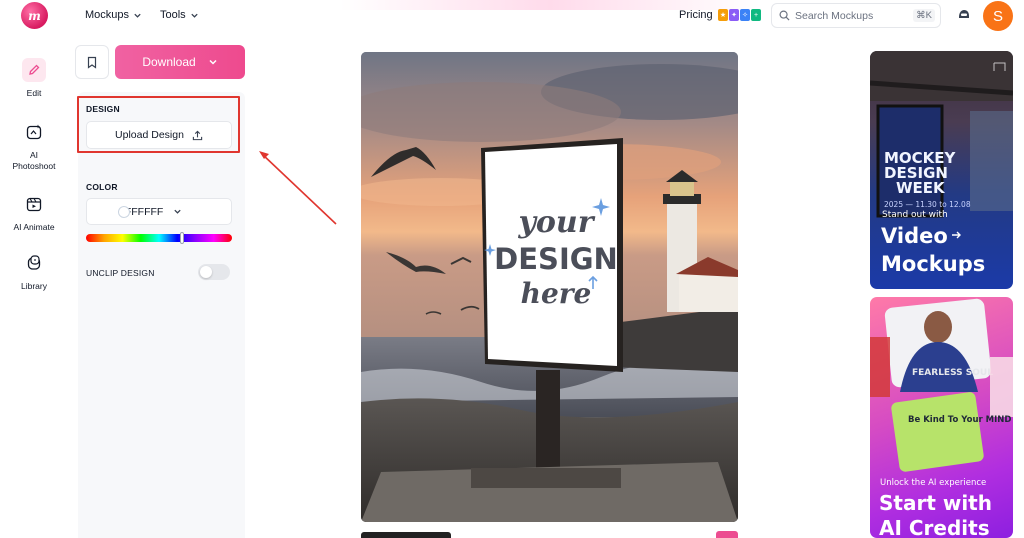  What do you see at coordinates (934, 527) in the screenshot?
I see `ad-headline-ai-credits: AI Credits` at bounding box center [934, 527].